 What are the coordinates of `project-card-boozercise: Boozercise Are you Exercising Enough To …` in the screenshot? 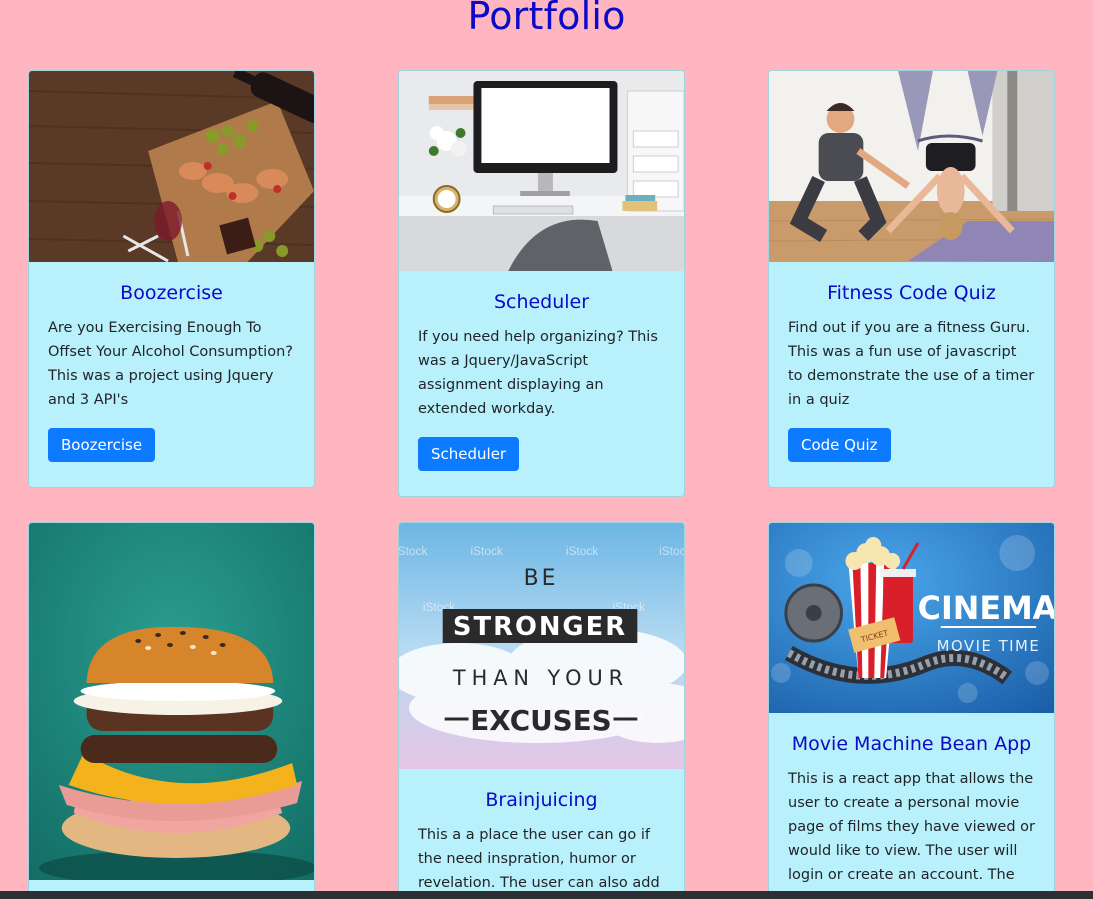 It's located at (171, 279).